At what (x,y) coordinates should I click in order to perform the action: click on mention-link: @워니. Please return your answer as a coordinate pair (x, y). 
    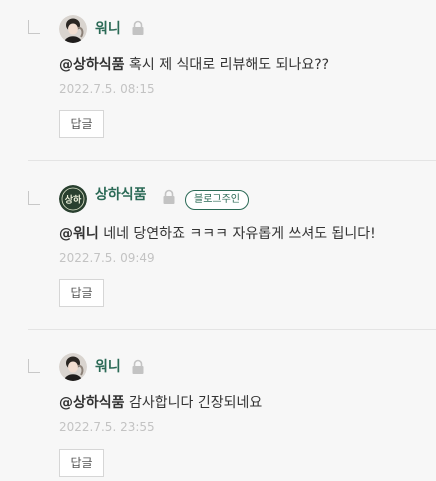
    Looking at the image, I should click on (79, 234).